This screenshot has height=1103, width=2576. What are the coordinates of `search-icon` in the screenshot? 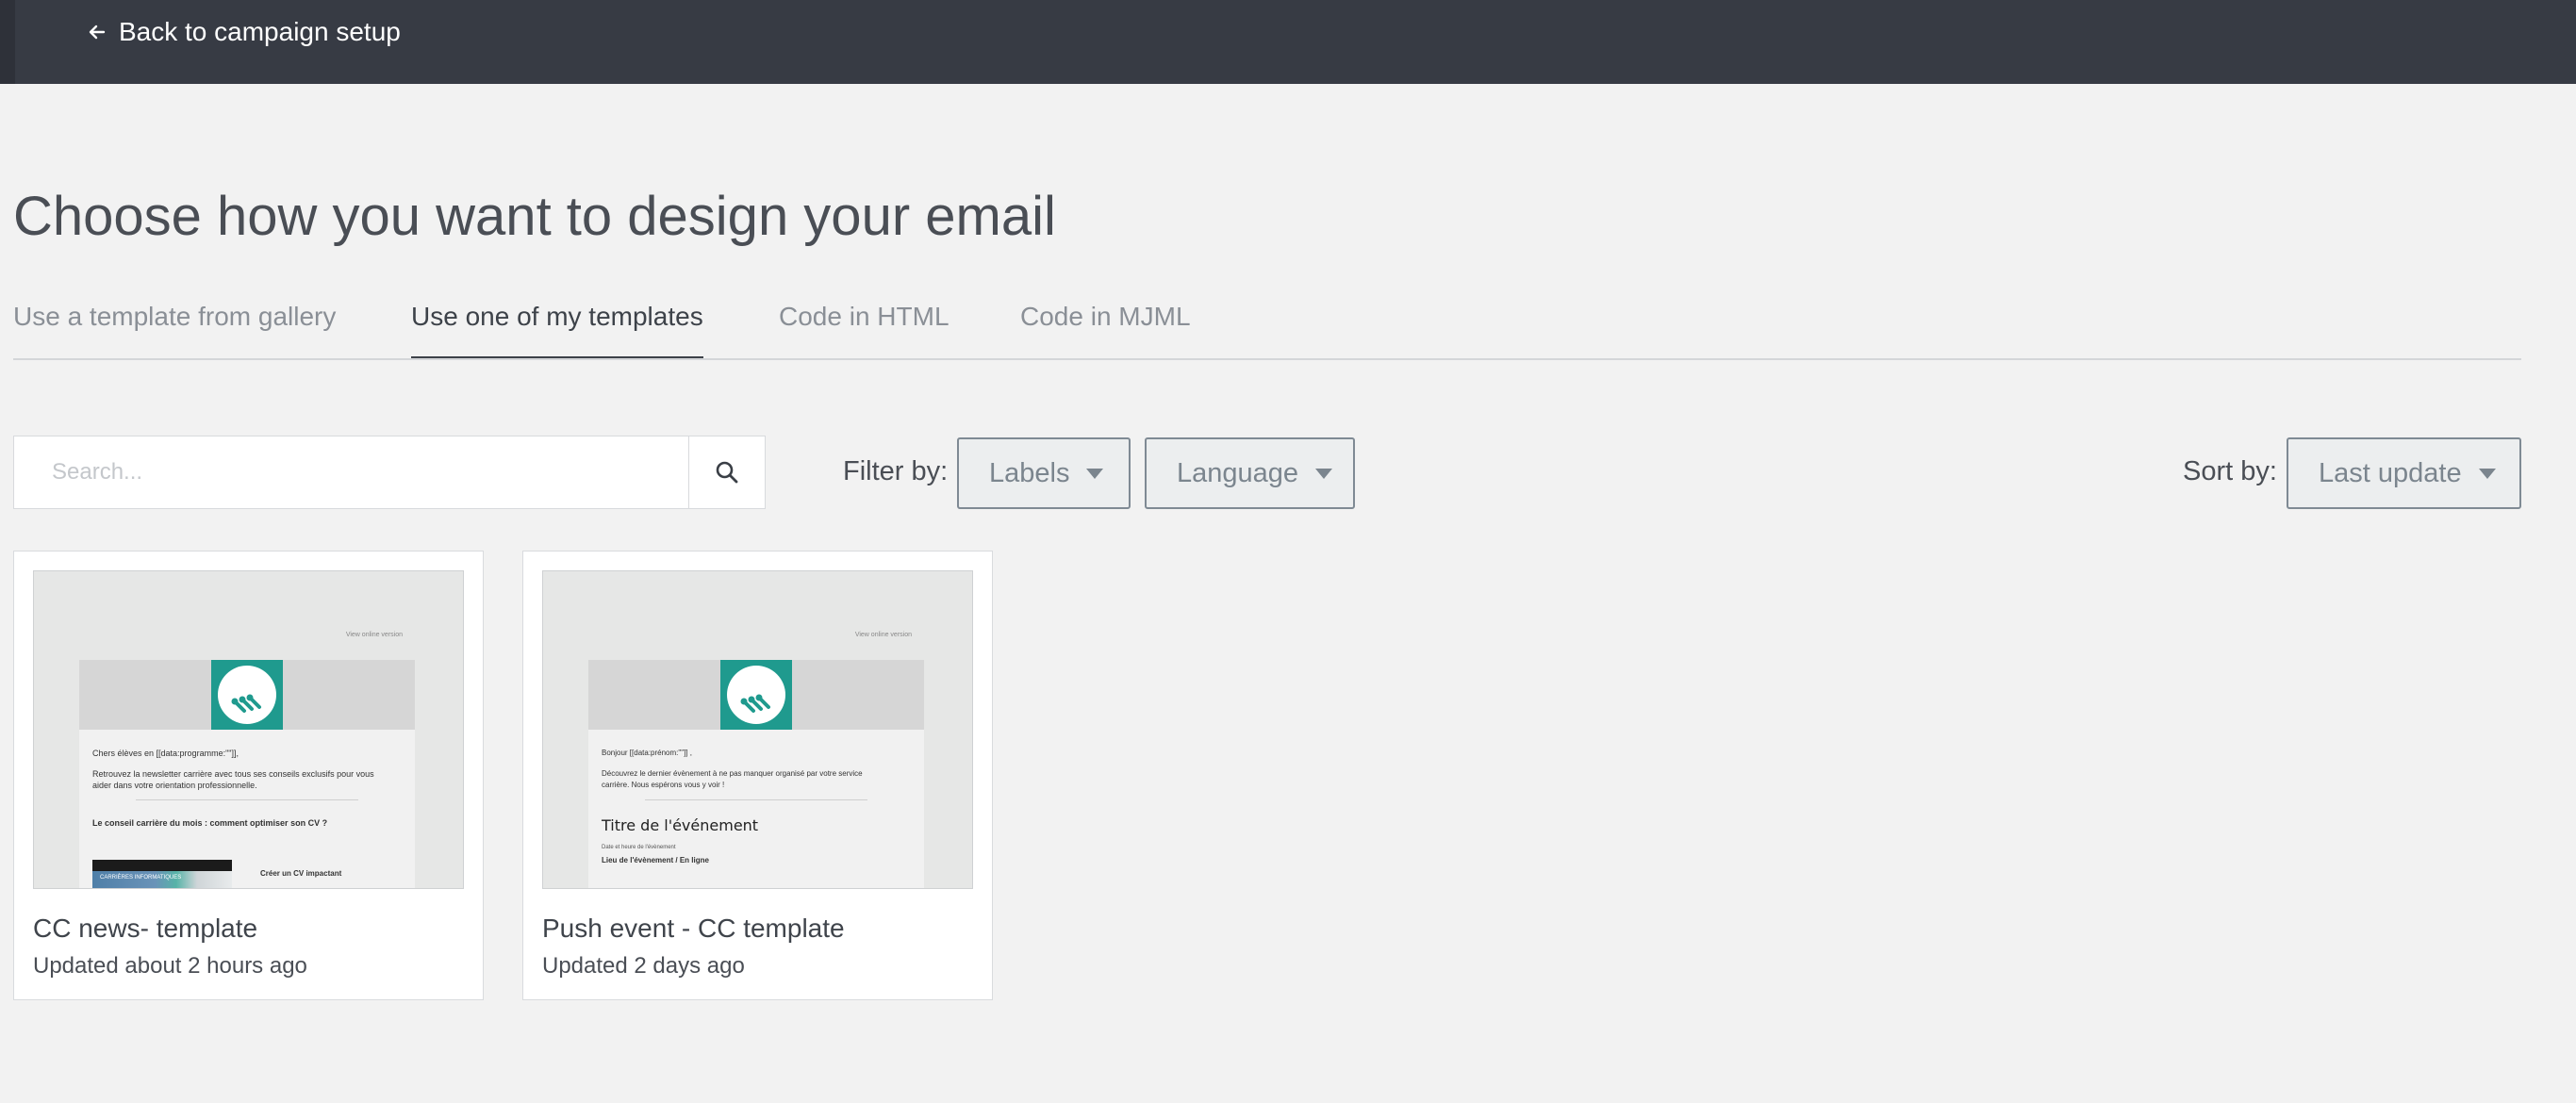 It's located at (727, 473).